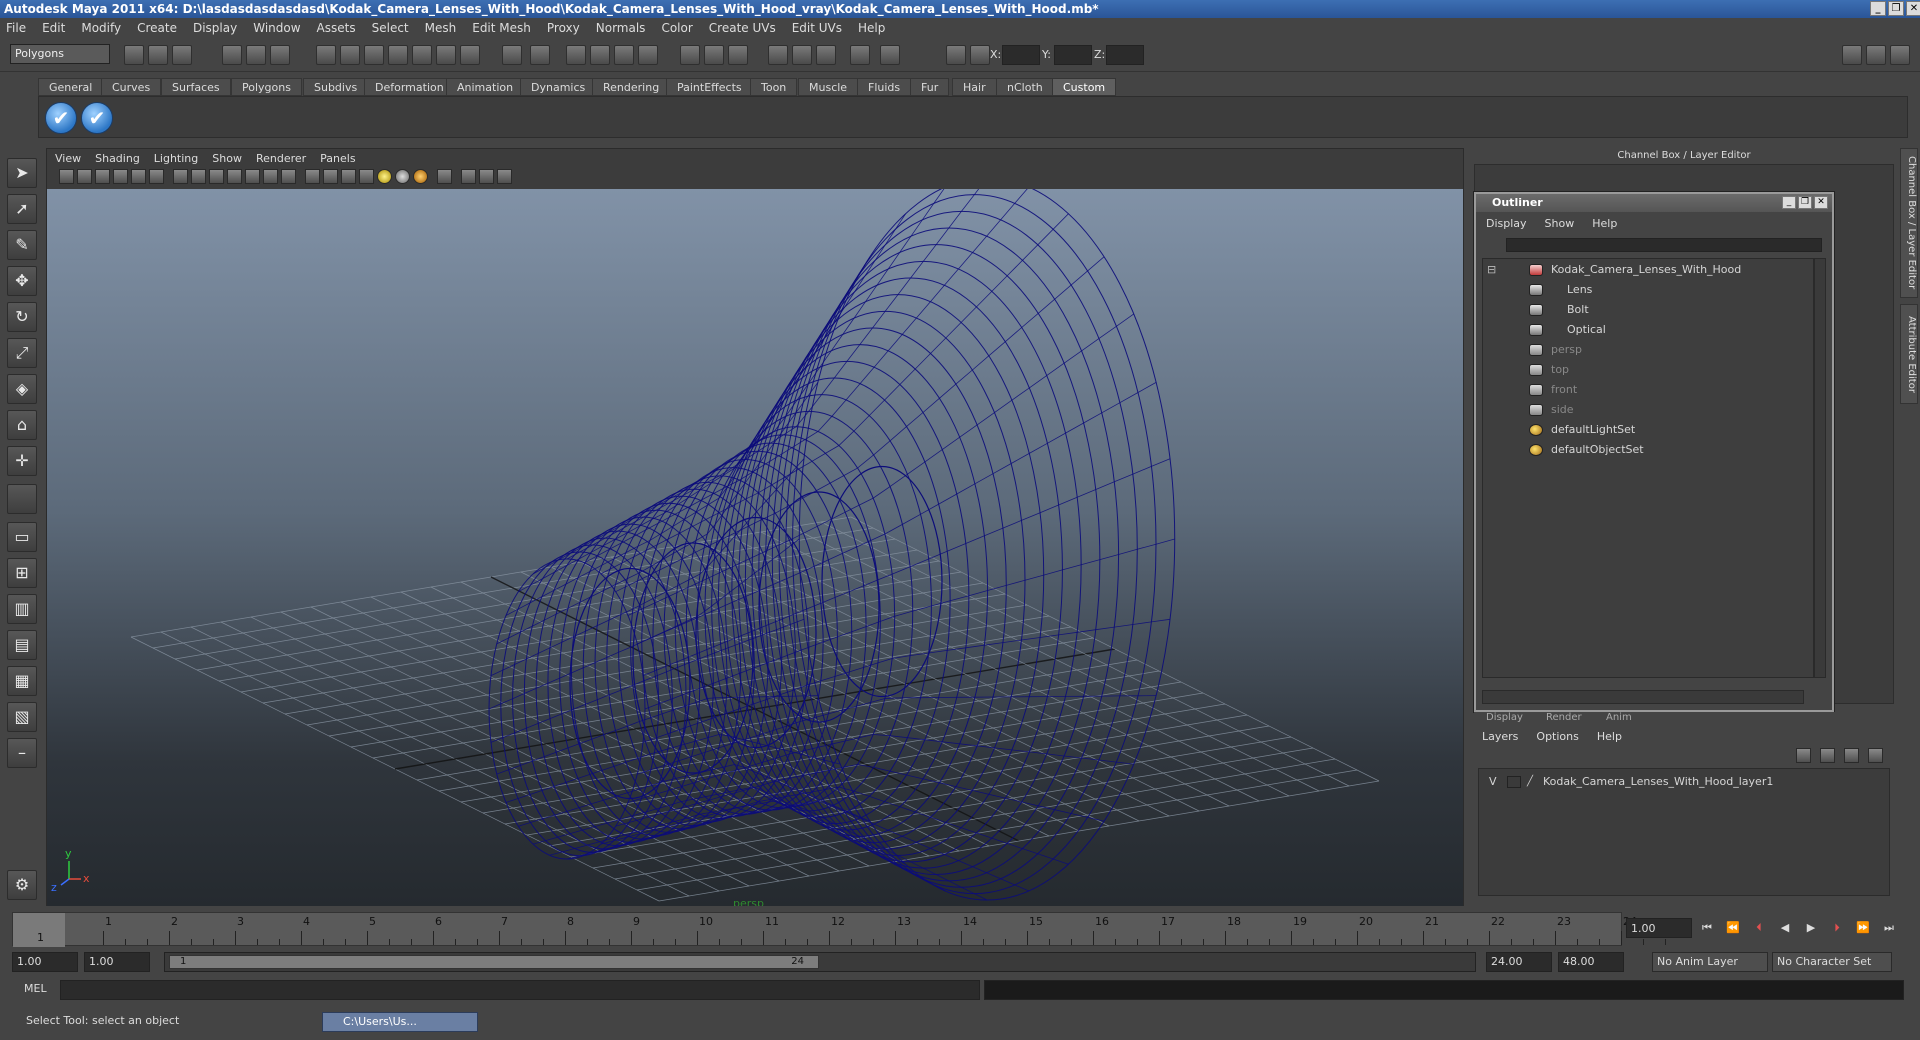  I want to click on grid-icon, so click(180, 176).